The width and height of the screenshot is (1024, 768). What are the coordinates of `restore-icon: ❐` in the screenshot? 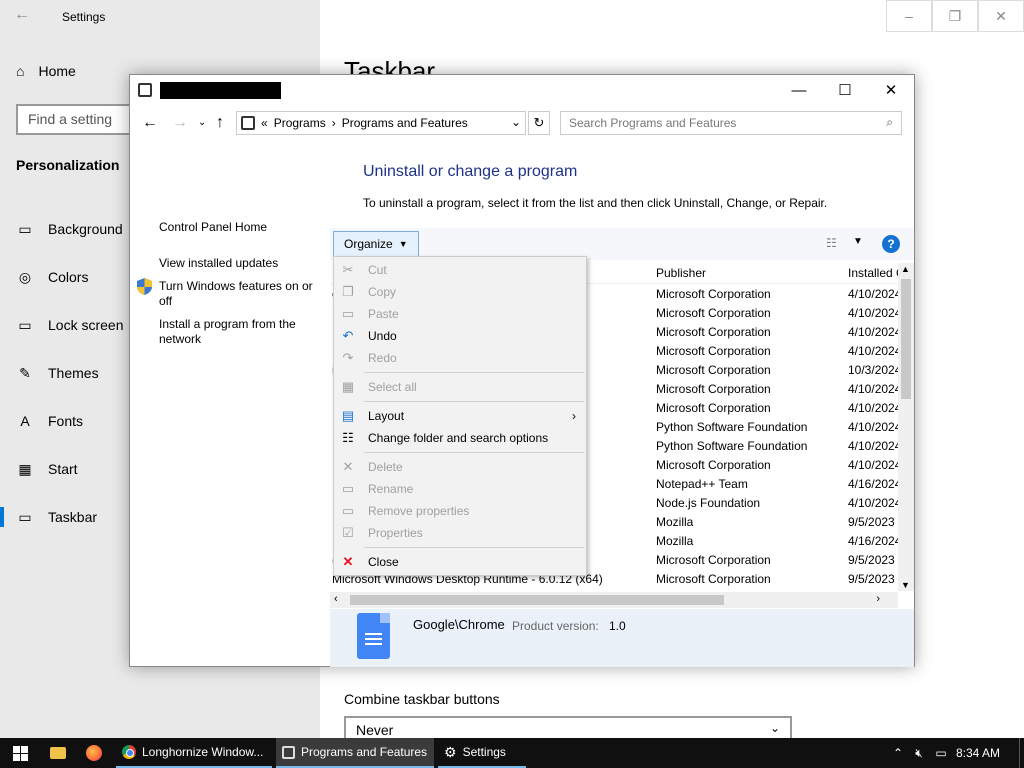 It's located at (955, 16).